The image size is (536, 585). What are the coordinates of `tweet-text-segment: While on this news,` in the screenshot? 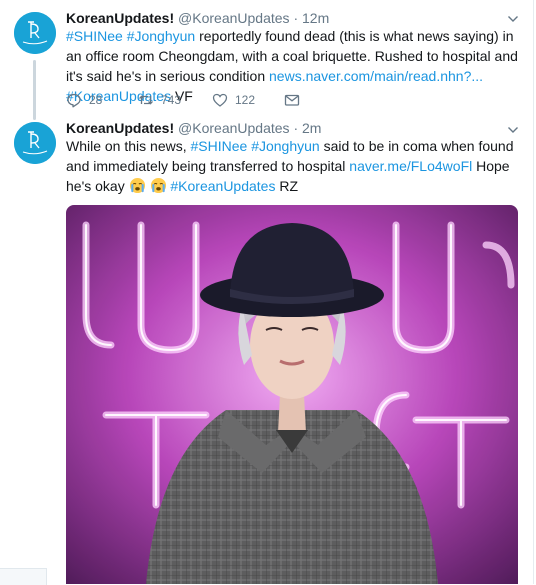 It's located at (128, 146).